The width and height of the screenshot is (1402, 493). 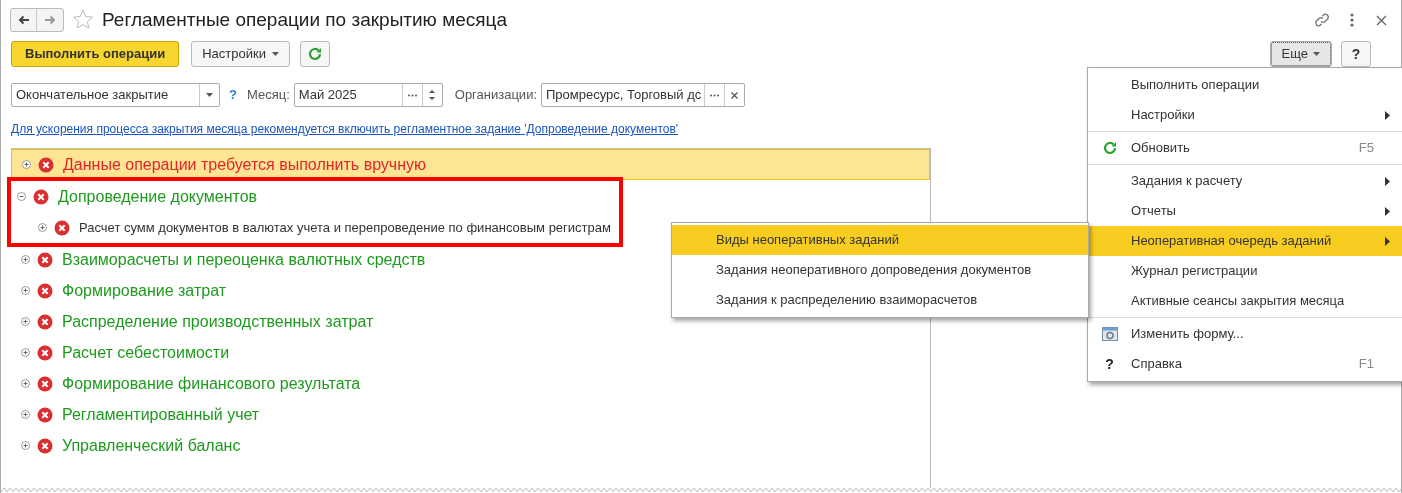 What do you see at coordinates (470, 352) in the screenshot?
I see `tree-row: Расчет себестоимости` at bounding box center [470, 352].